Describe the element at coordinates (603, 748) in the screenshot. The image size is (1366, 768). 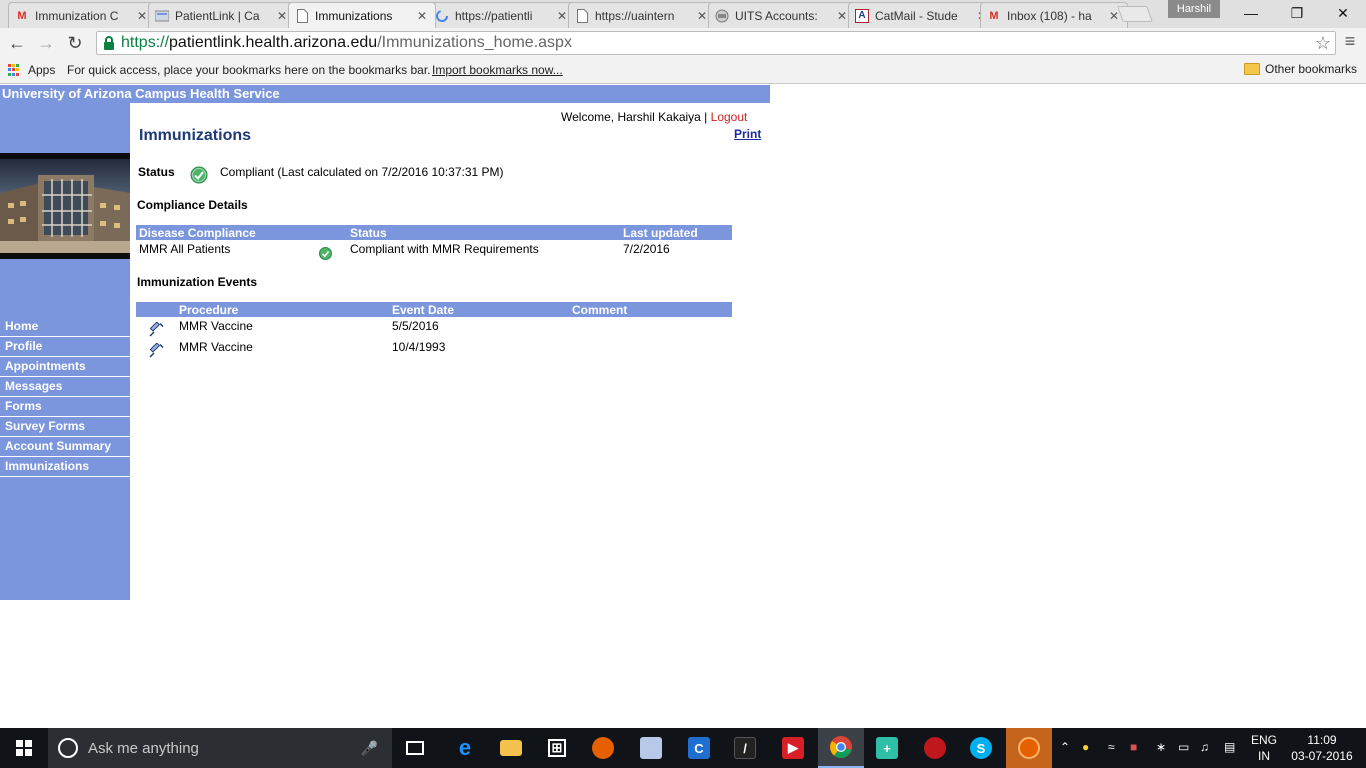
I see `firefox-icon` at that location.